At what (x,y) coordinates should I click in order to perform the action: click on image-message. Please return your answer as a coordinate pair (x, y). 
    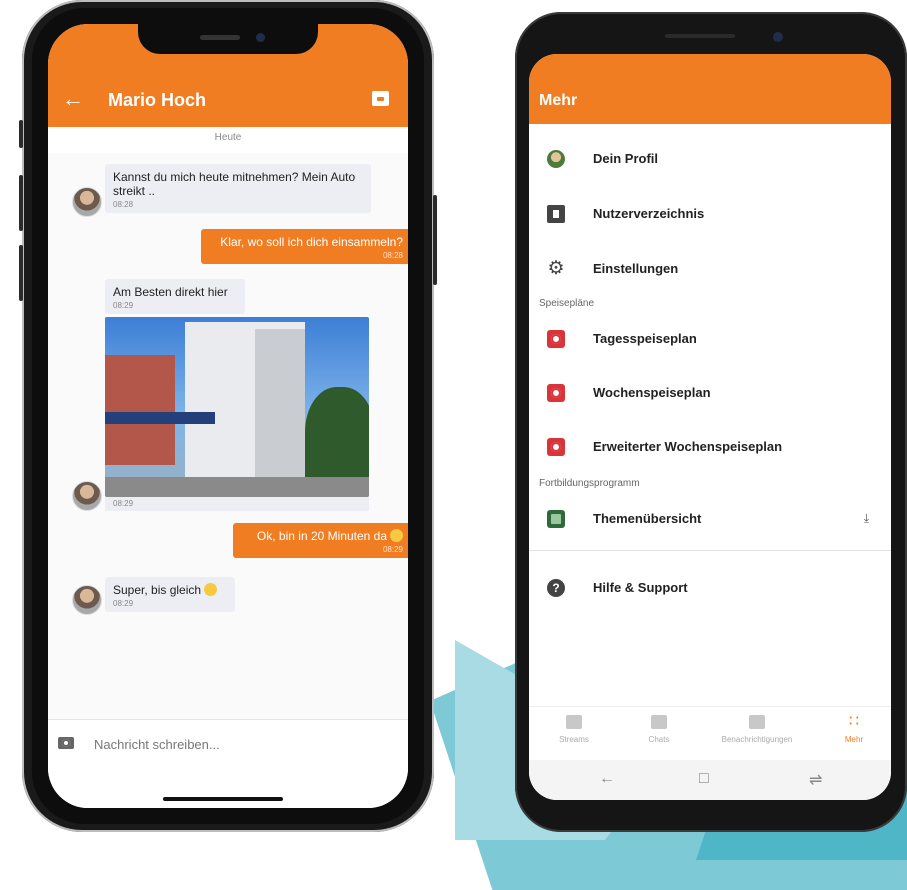
    Looking at the image, I should click on (237, 407).